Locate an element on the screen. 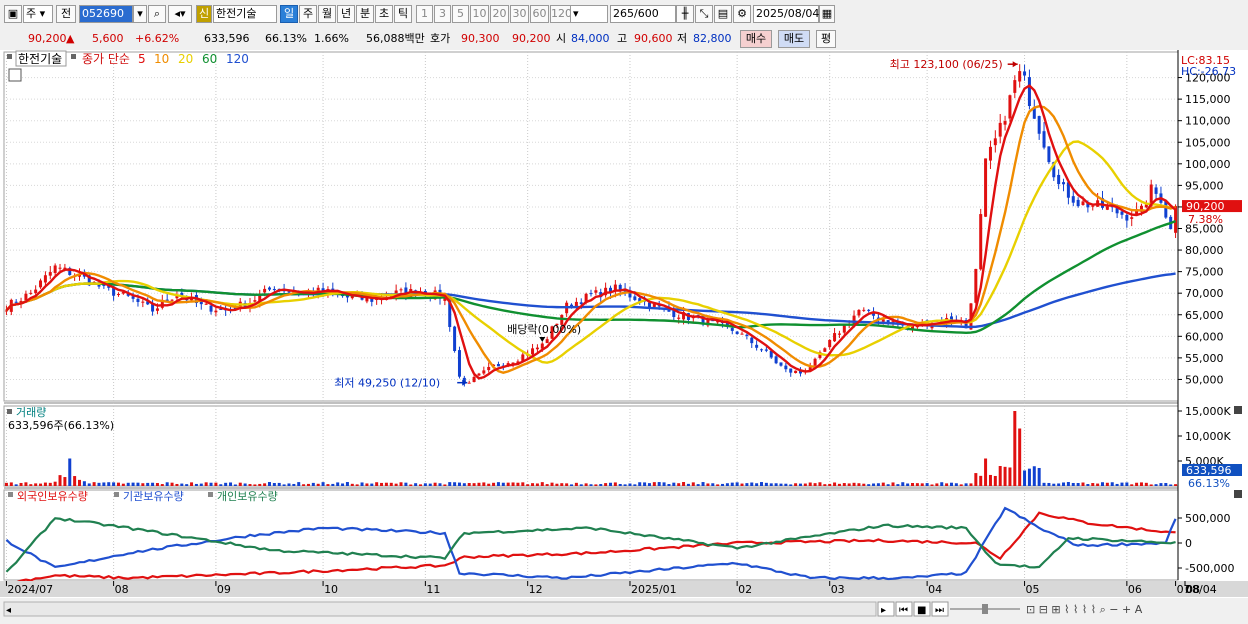 The image size is (1248, 624). period-tab-2: 월 is located at coordinates (327, 14).